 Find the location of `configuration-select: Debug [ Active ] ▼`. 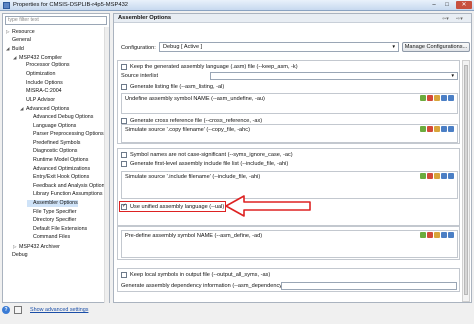

configuration-select: Debug [ Active ] ▼ is located at coordinates (279, 47).